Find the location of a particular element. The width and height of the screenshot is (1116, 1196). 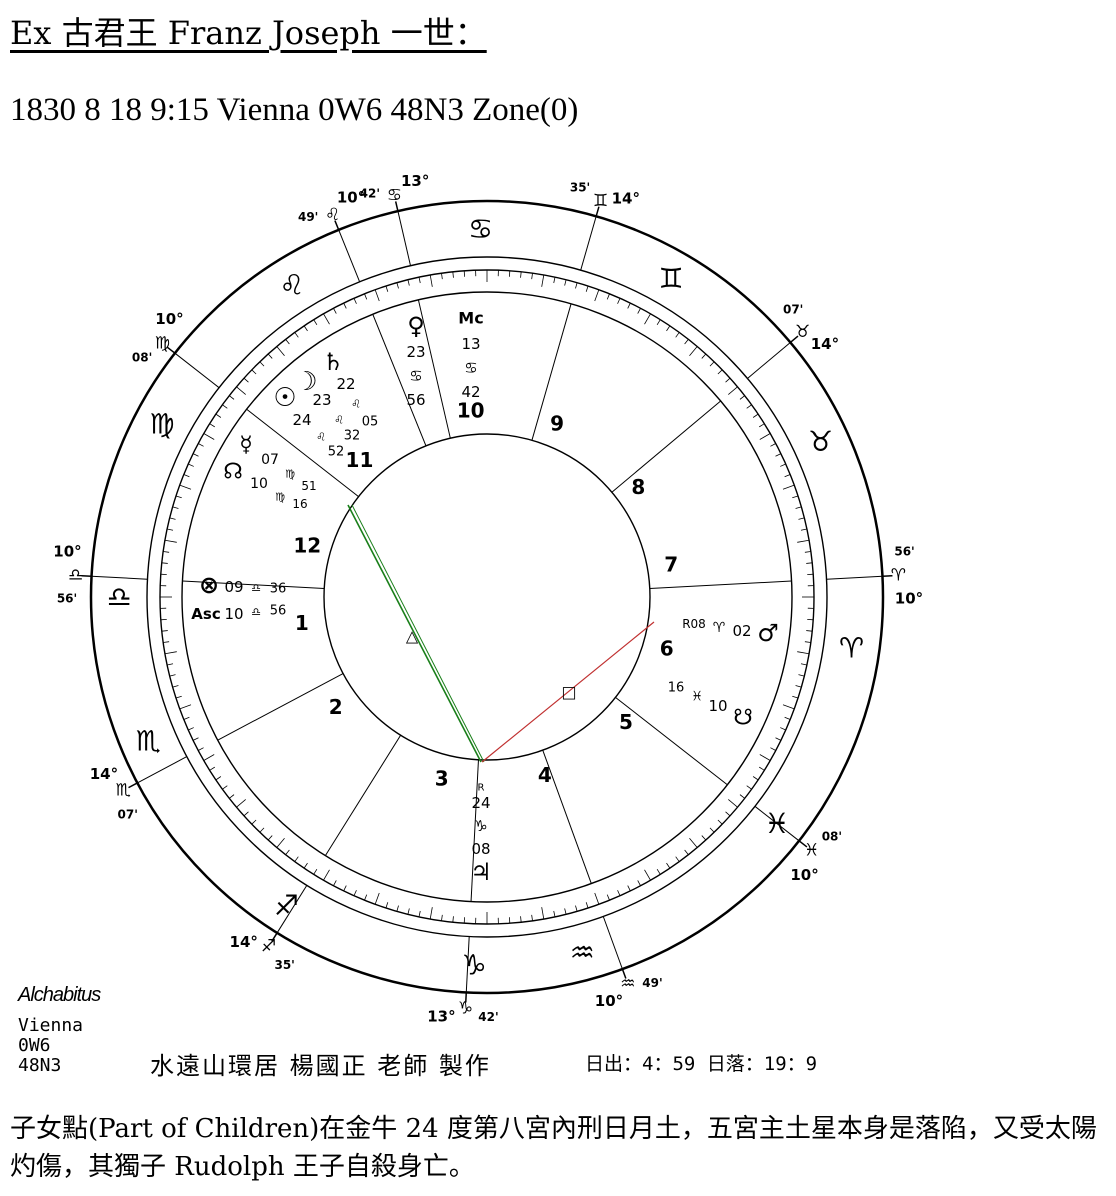

house-number: 6 is located at coordinates (667, 649).